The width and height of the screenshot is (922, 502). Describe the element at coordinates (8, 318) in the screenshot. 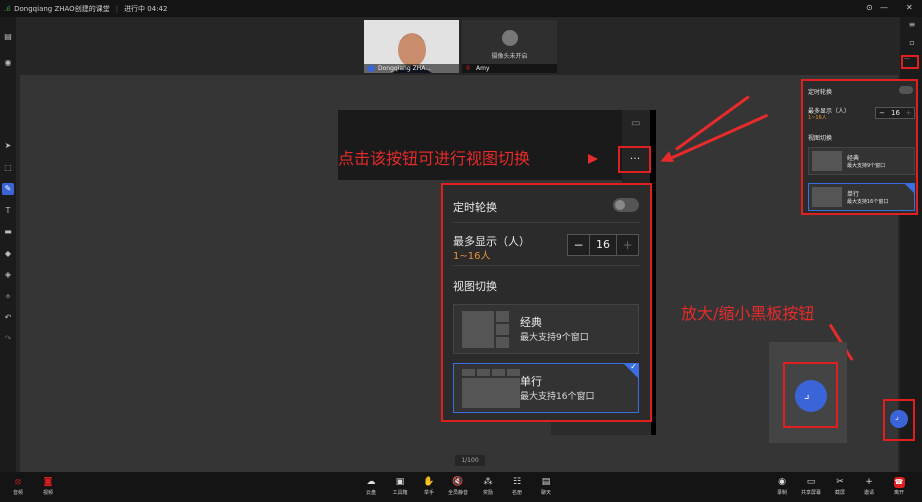

I see `undo-icon: ↶` at that location.